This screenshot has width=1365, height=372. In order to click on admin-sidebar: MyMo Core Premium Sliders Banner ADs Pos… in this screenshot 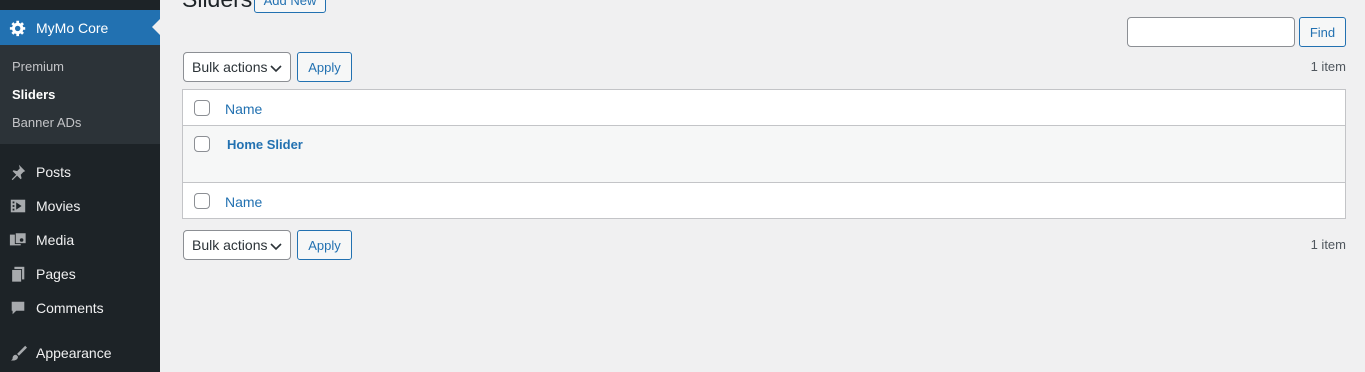, I will do `click(80, 186)`.